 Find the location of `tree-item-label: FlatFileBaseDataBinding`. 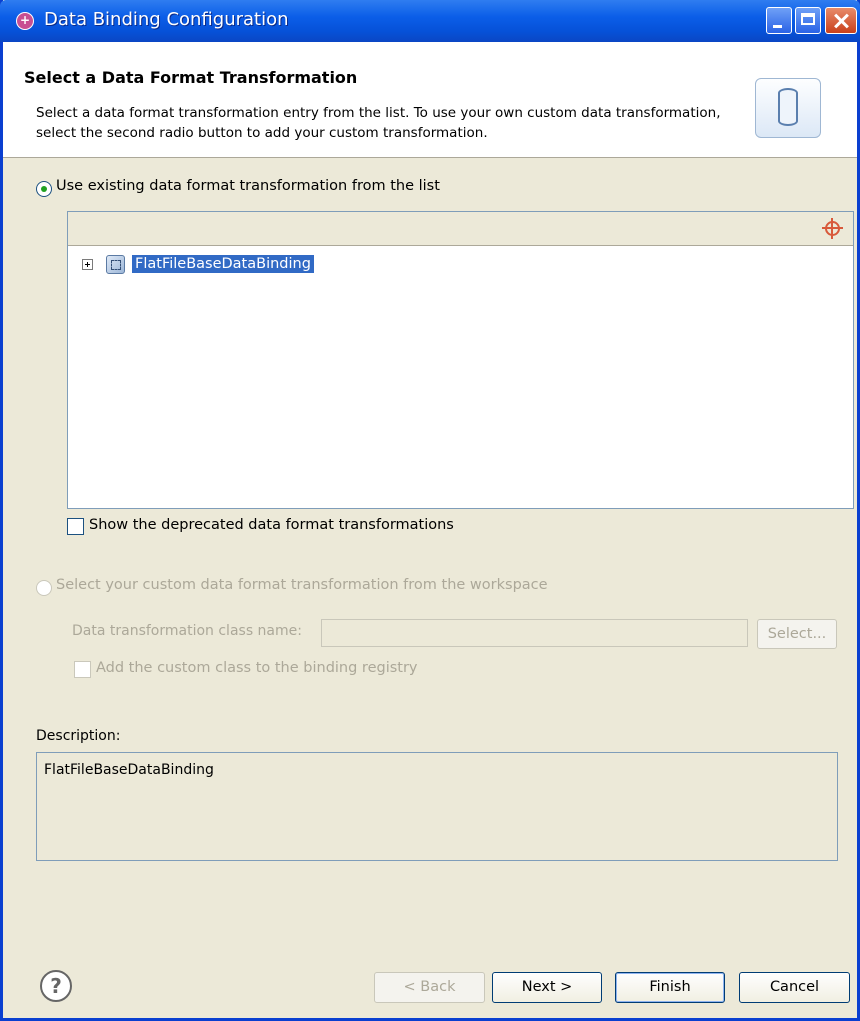

tree-item-label: FlatFileBaseDataBinding is located at coordinates (223, 264).